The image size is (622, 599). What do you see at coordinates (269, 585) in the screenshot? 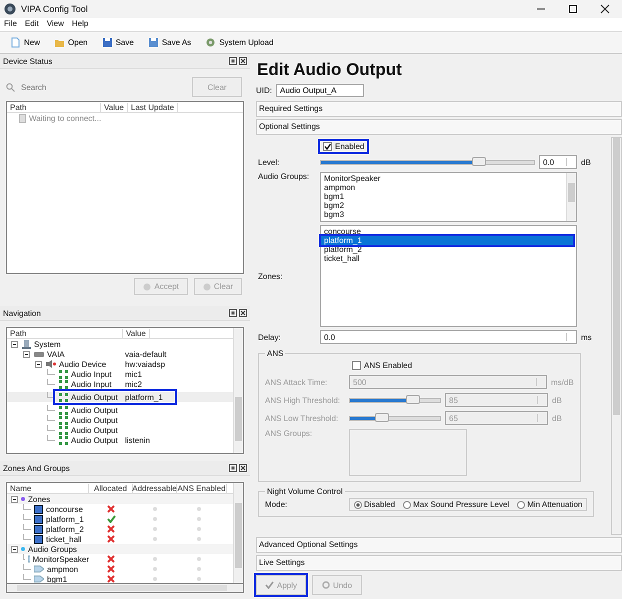
I see `check-icon` at bounding box center [269, 585].